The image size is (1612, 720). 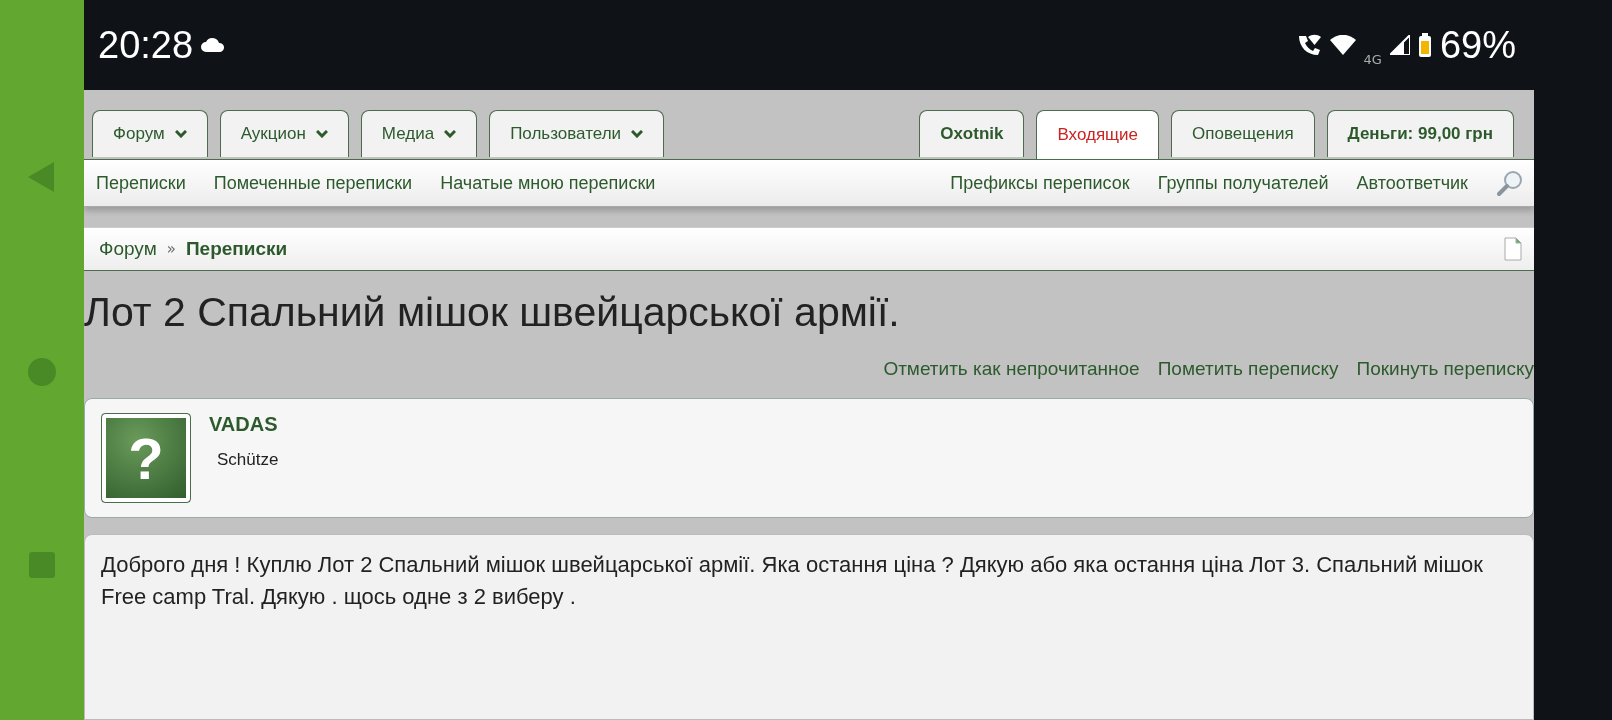 I want to click on nav-tab: Аукцион, so click(x=284, y=133).